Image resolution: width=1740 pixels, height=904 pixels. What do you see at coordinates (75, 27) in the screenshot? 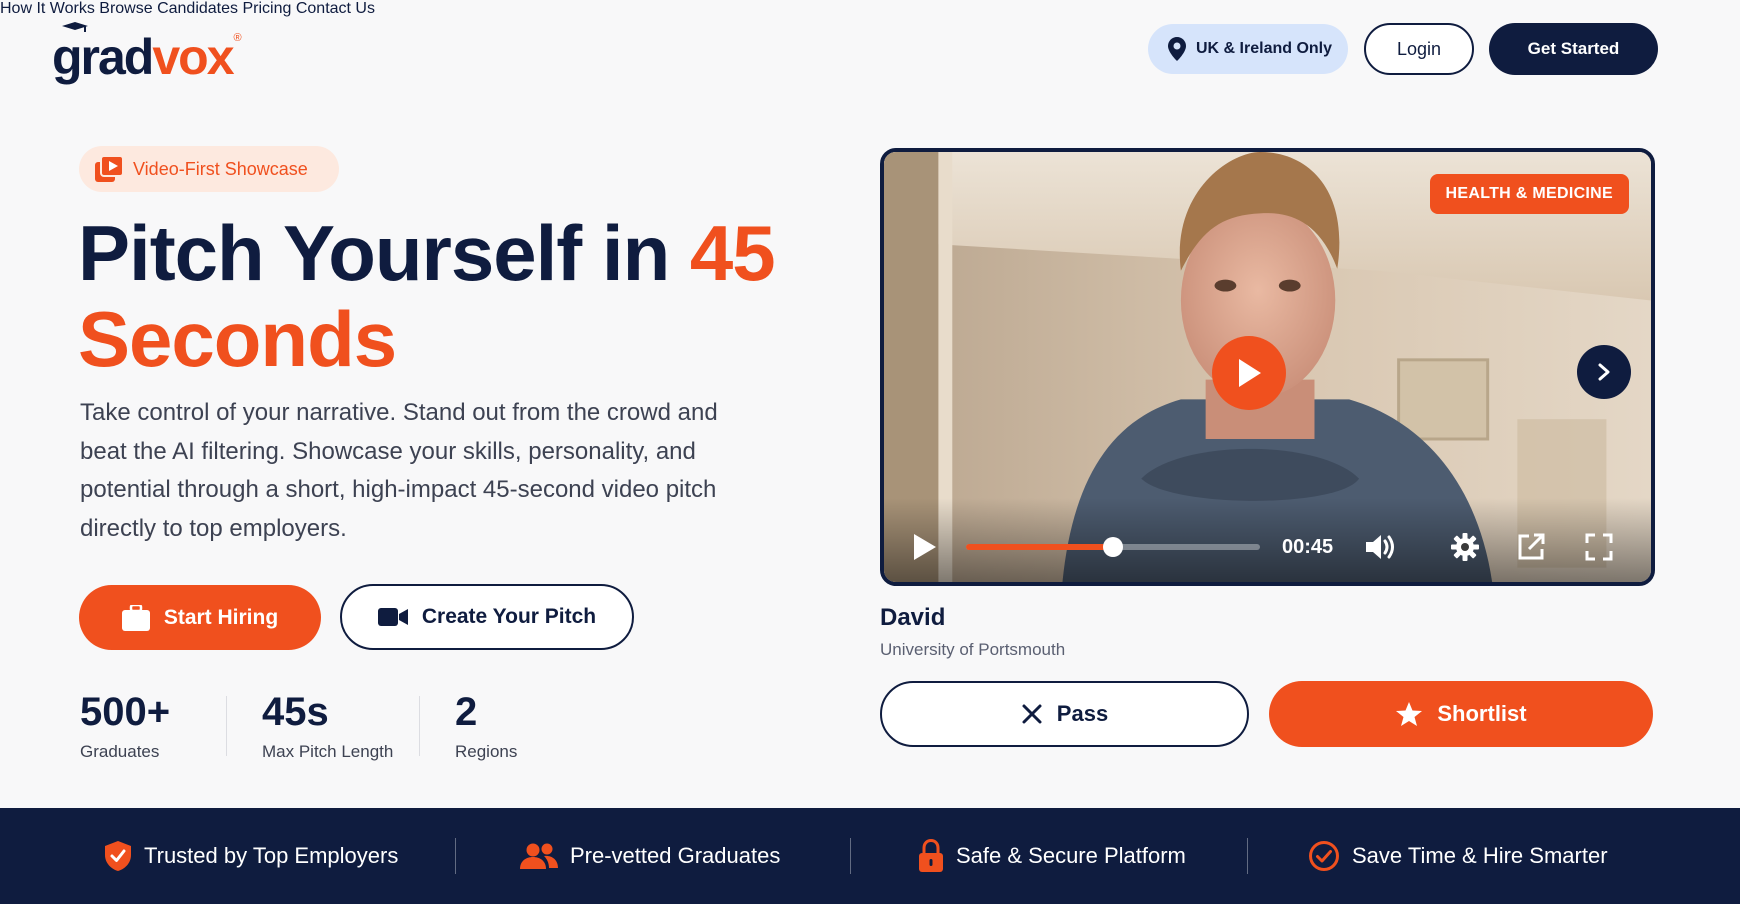
I see `graduation-cap-icon` at bounding box center [75, 27].